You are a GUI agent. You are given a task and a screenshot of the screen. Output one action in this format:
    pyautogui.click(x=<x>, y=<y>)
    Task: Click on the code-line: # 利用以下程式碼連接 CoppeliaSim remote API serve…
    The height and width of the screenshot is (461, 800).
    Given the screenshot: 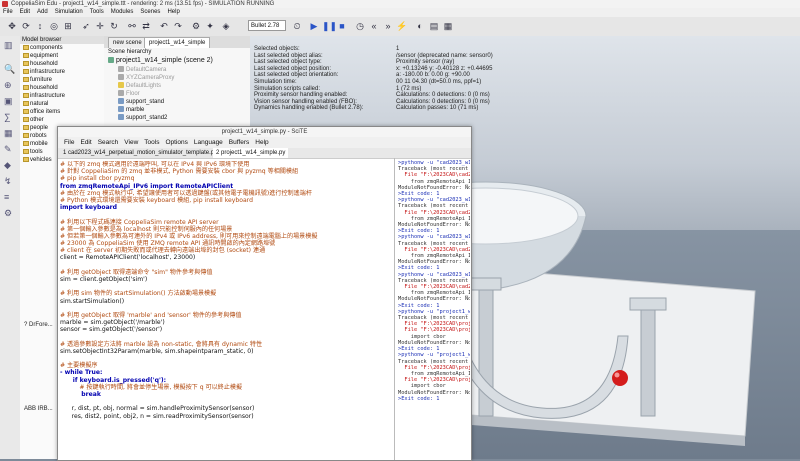 What is the action you would take?
    pyautogui.click(x=139, y=222)
    